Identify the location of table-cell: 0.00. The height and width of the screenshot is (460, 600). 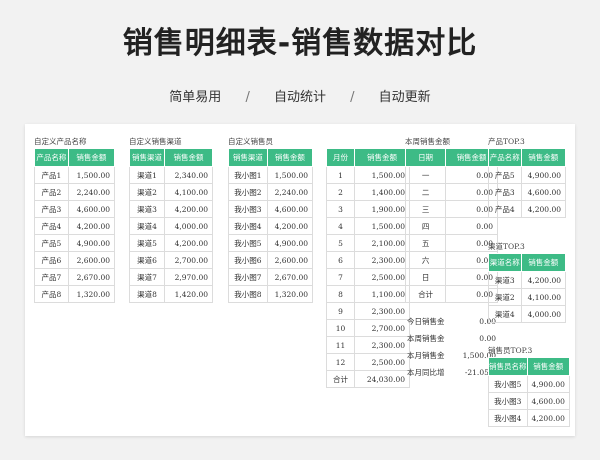
(471, 226).